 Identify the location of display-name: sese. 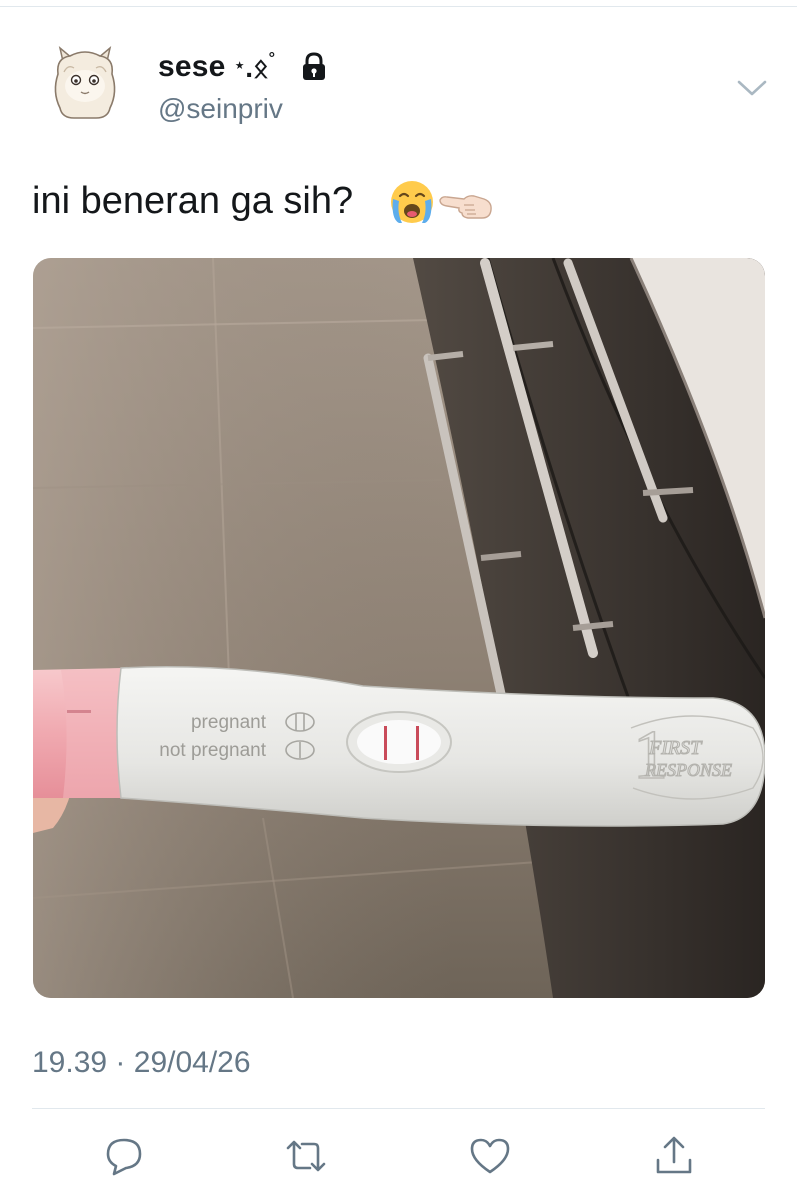
(192, 67).